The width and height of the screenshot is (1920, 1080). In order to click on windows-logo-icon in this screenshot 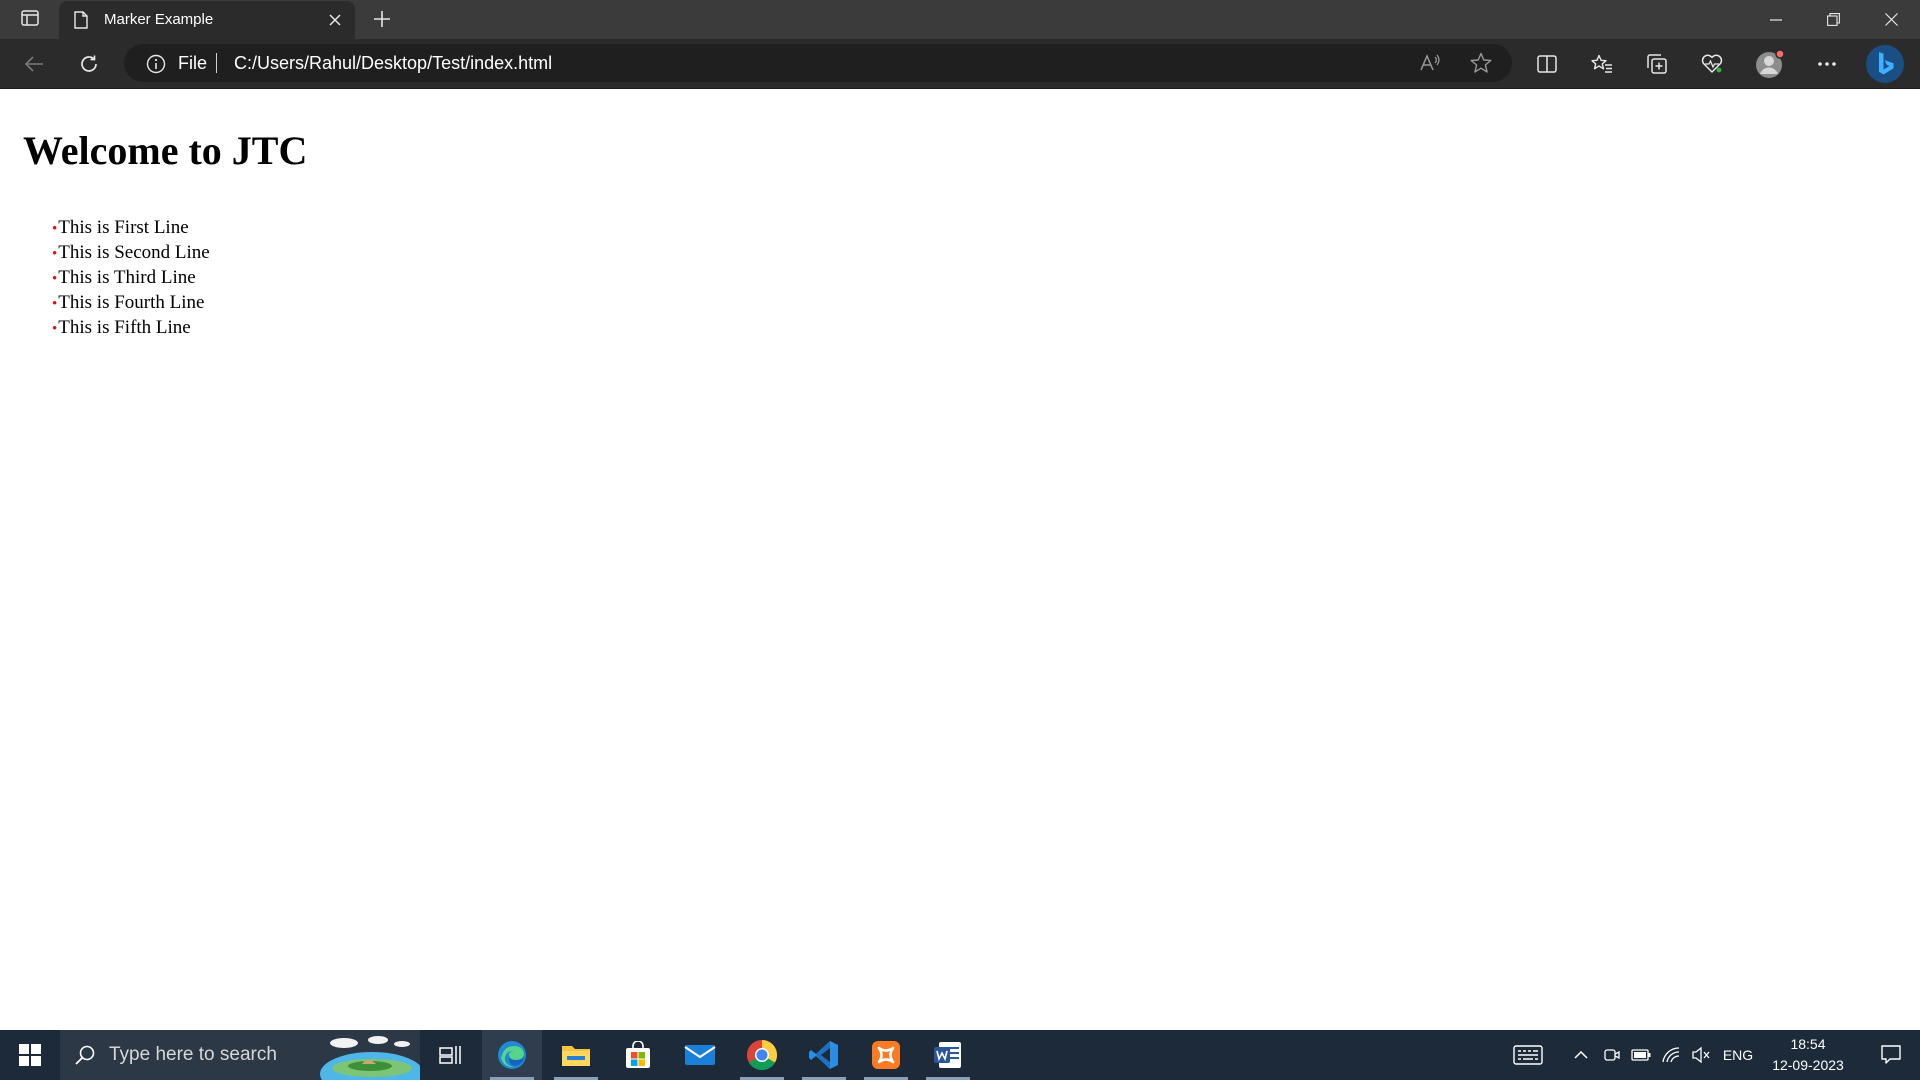, I will do `click(30, 1055)`.